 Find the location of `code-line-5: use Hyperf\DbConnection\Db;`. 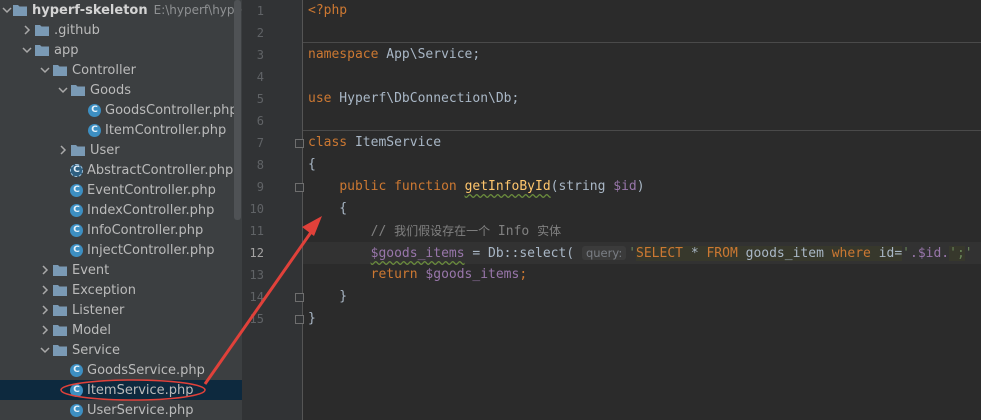

code-line-5: use Hyperf\DbConnection\Db; is located at coordinates (413, 99).